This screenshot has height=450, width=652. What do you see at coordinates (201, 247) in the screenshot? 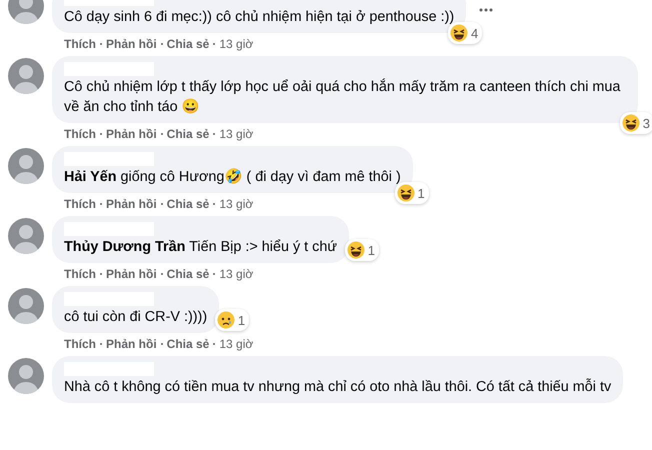
I see `comment-text: Thủy Dương Trần Tiến Bịp :> hiểu ý t chứ` at bounding box center [201, 247].